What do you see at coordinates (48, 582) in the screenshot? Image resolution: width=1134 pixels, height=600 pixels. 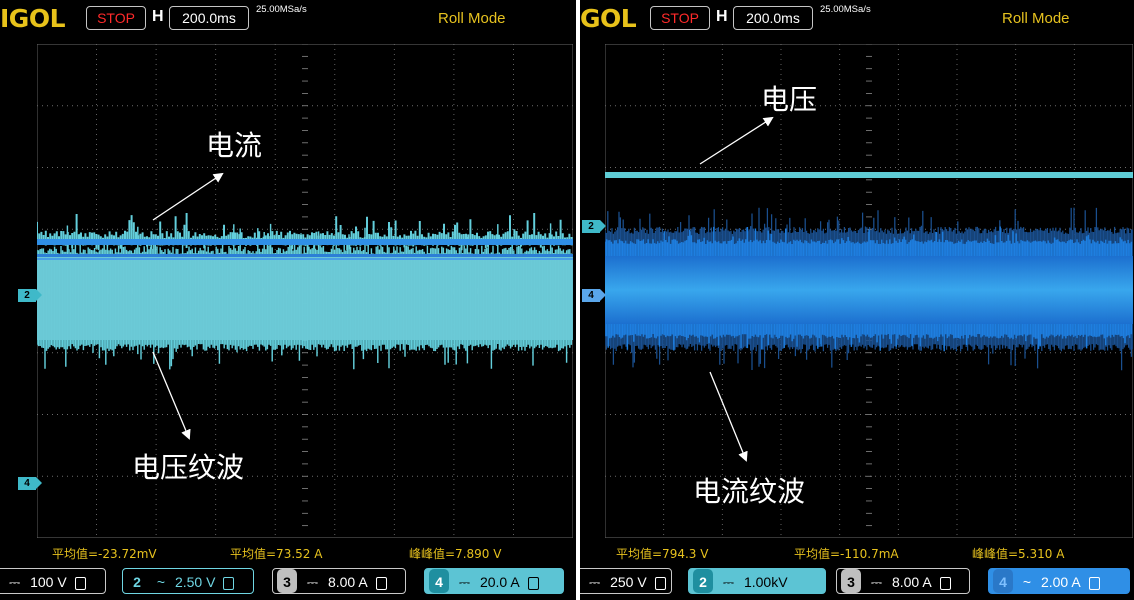 I see `scale-value: 100 V` at bounding box center [48, 582].